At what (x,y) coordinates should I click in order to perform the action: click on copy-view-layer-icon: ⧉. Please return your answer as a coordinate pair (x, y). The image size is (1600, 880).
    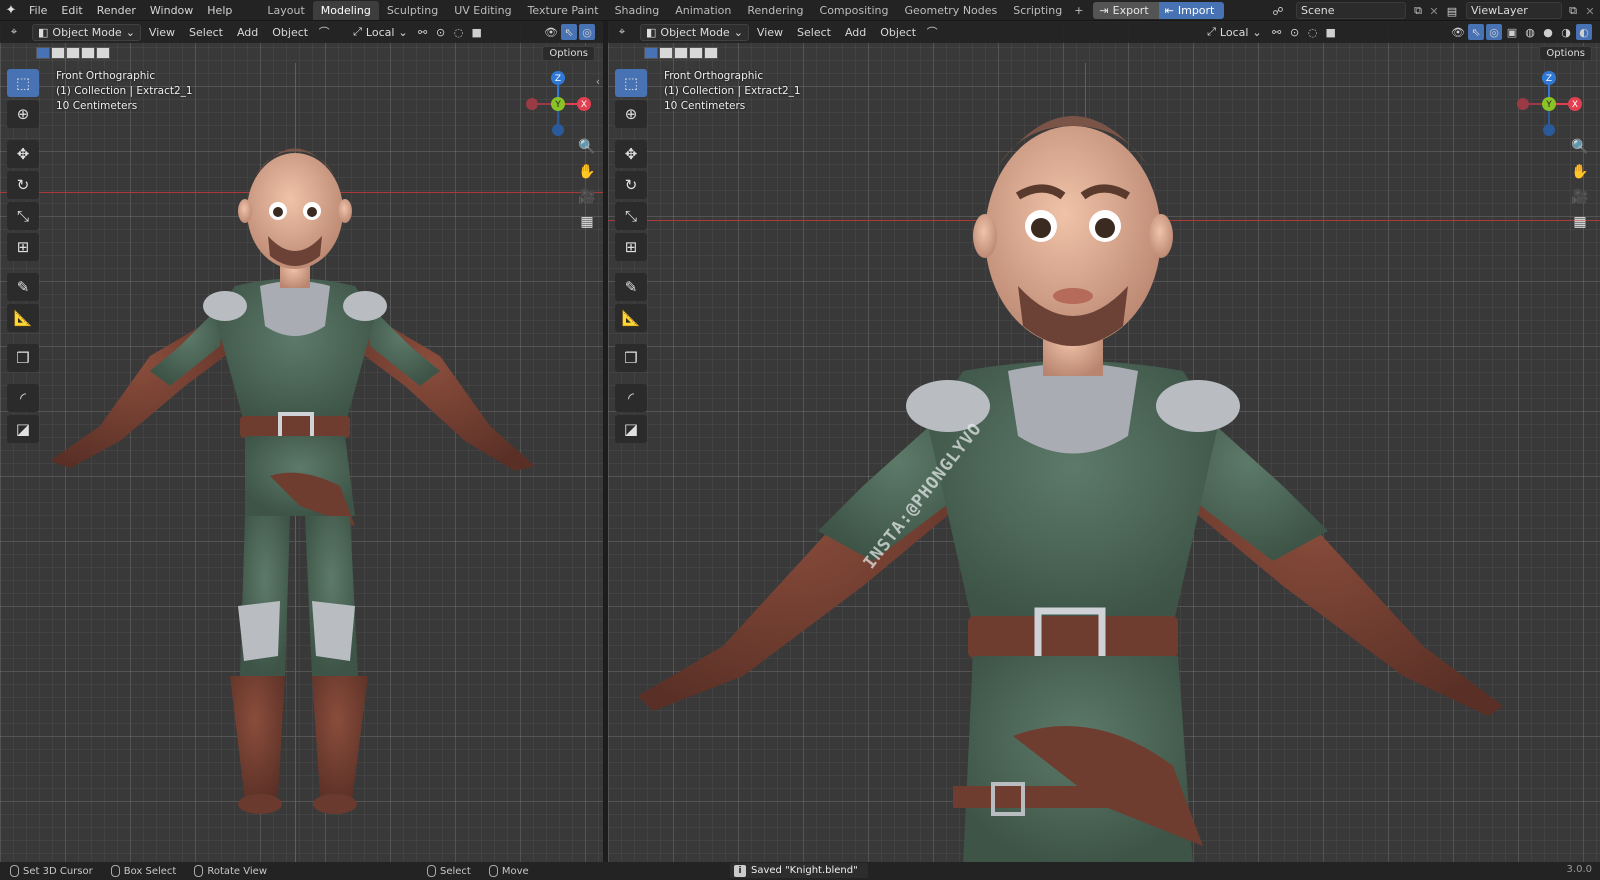
    Looking at the image, I should click on (1573, 11).